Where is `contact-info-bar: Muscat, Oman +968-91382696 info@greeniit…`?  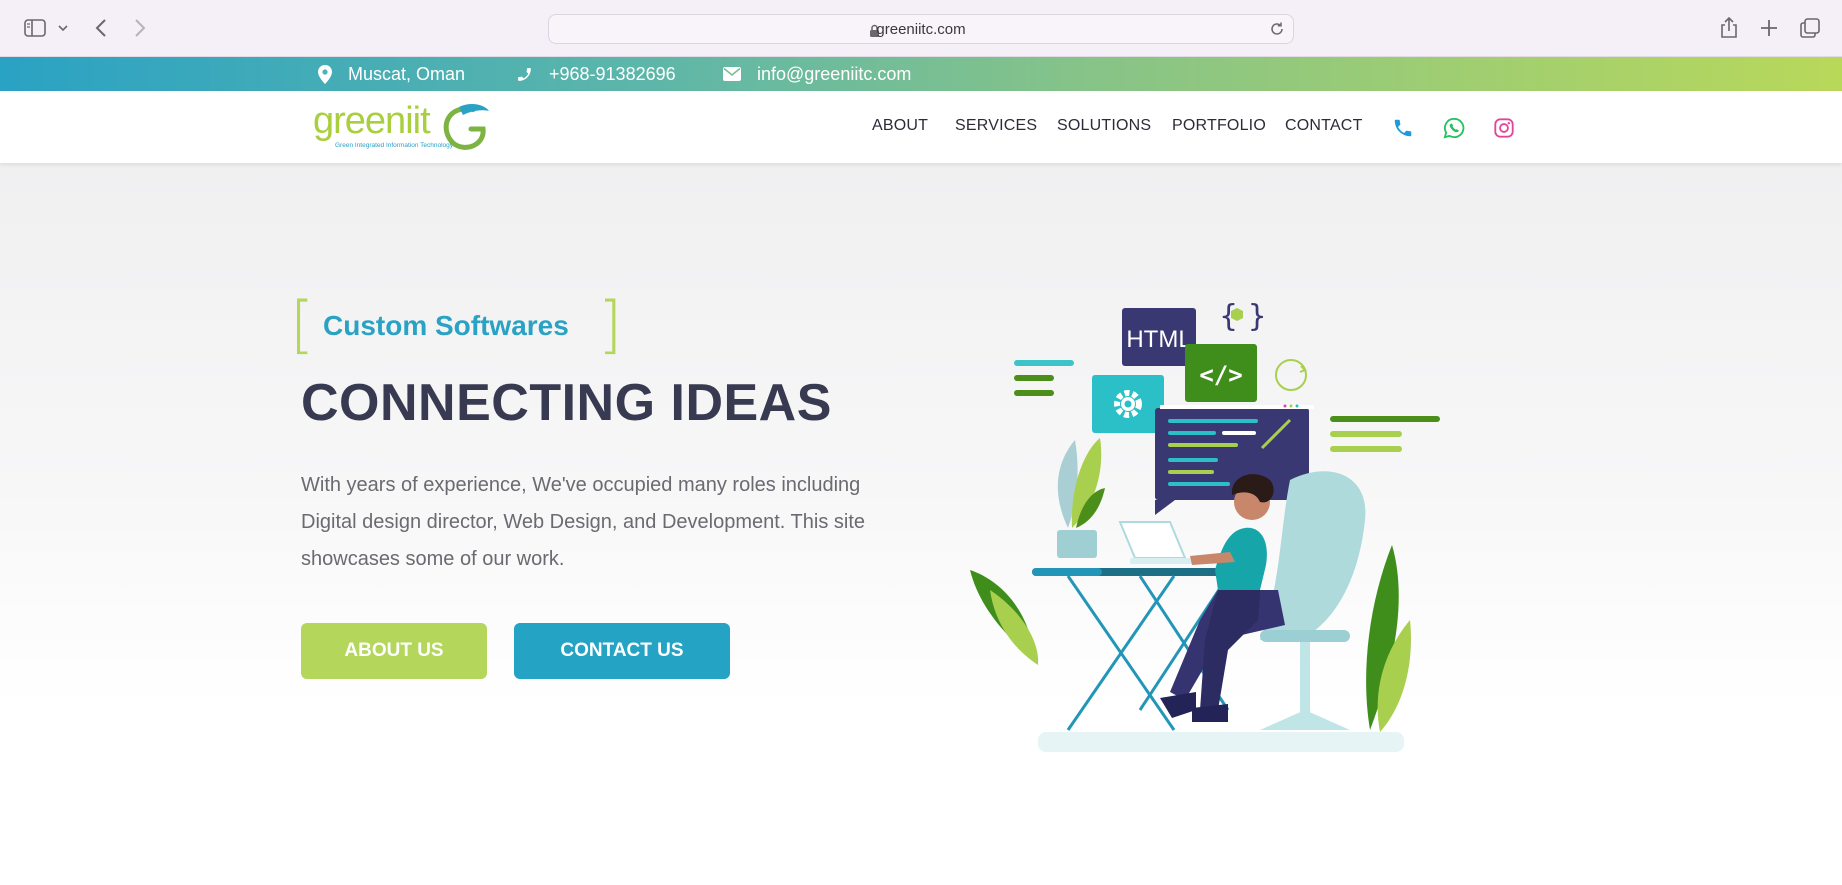
contact-info-bar: Muscat, Oman +968-91382696 info@greeniit… is located at coordinates (921, 74).